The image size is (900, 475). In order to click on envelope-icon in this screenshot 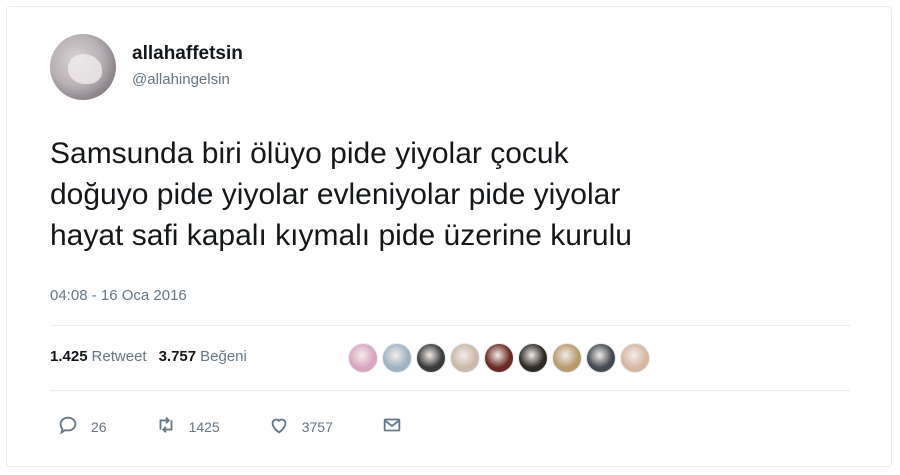, I will do `click(392, 426)`.